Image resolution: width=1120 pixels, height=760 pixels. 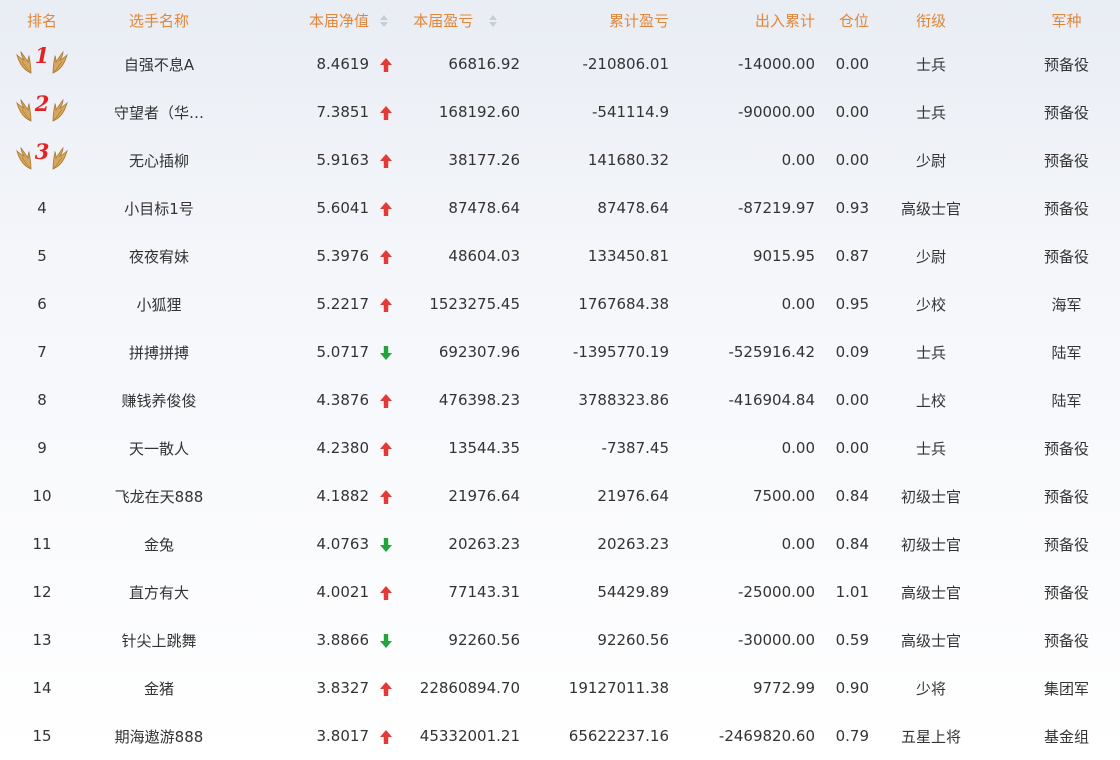 What do you see at coordinates (776, 640) in the screenshot?
I see `cell-inout: -30000.00` at bounding box center [776, 640].